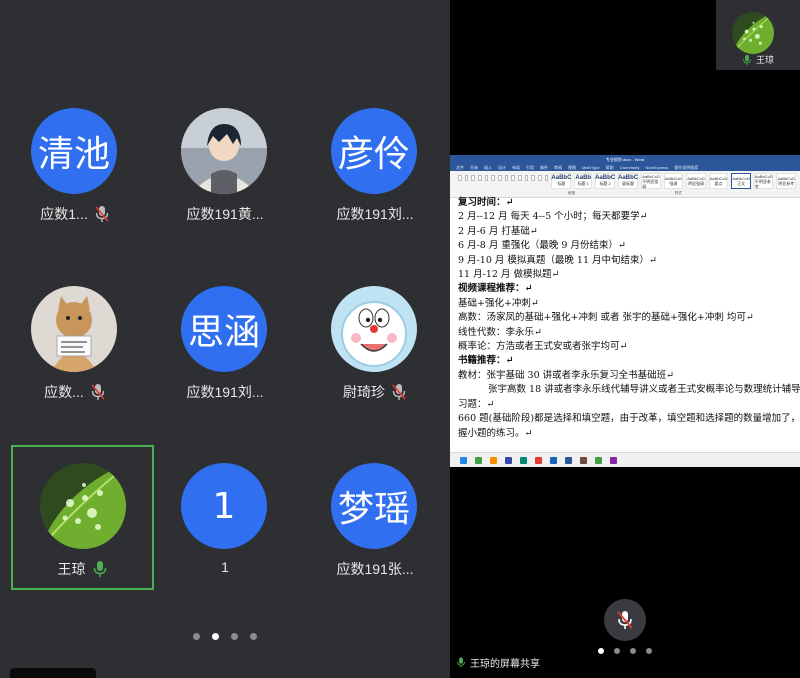 This screenshot has width=800, height=678. What do you see at coordinates (558, 168) in the screenshot?
I see `word-menu-item: 审阅` at bounding box center [558, 168].